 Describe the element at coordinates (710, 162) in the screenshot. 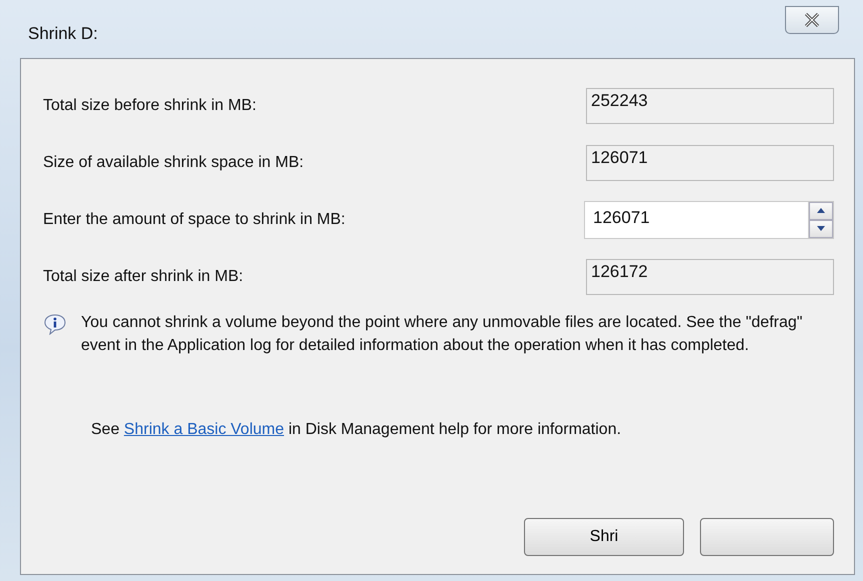

I see `readonly-field: 126071` at that location.